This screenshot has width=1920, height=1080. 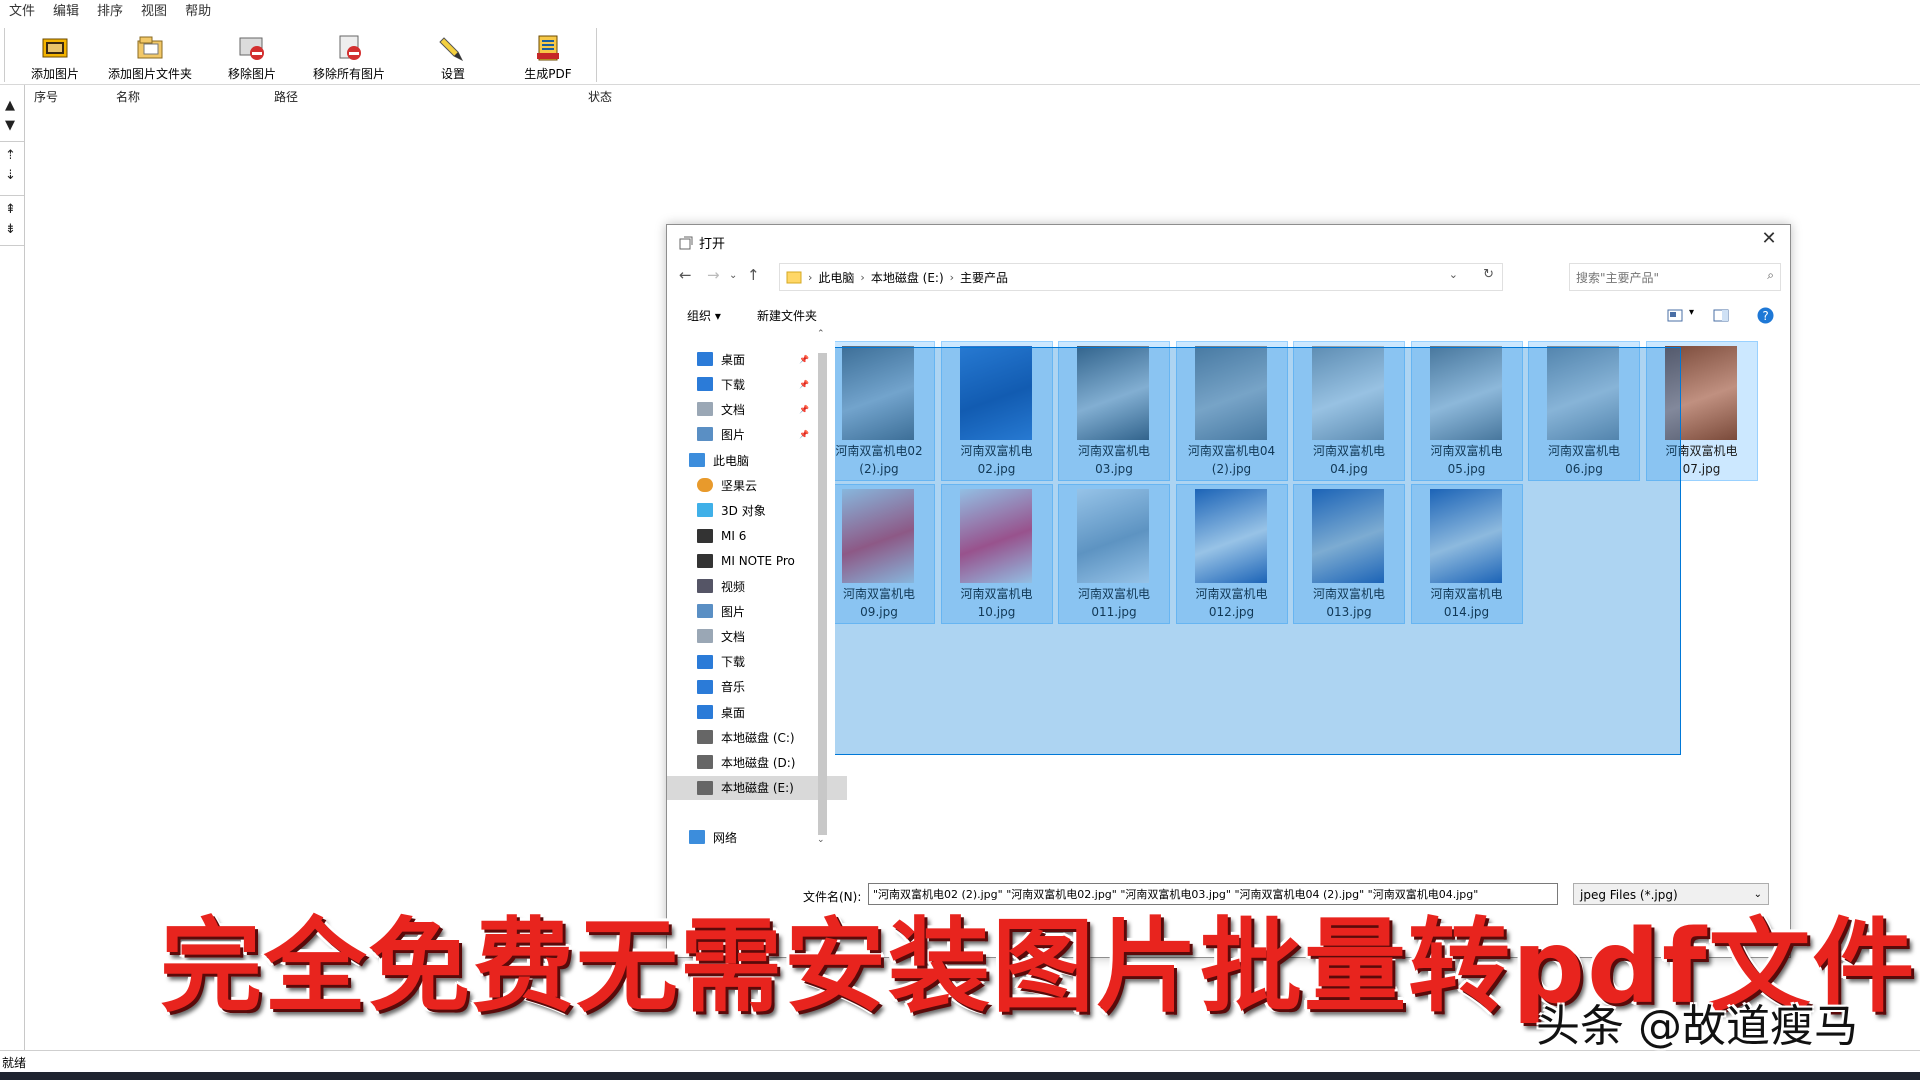 I want to click on pc-icon, so click(x=697, y=460).